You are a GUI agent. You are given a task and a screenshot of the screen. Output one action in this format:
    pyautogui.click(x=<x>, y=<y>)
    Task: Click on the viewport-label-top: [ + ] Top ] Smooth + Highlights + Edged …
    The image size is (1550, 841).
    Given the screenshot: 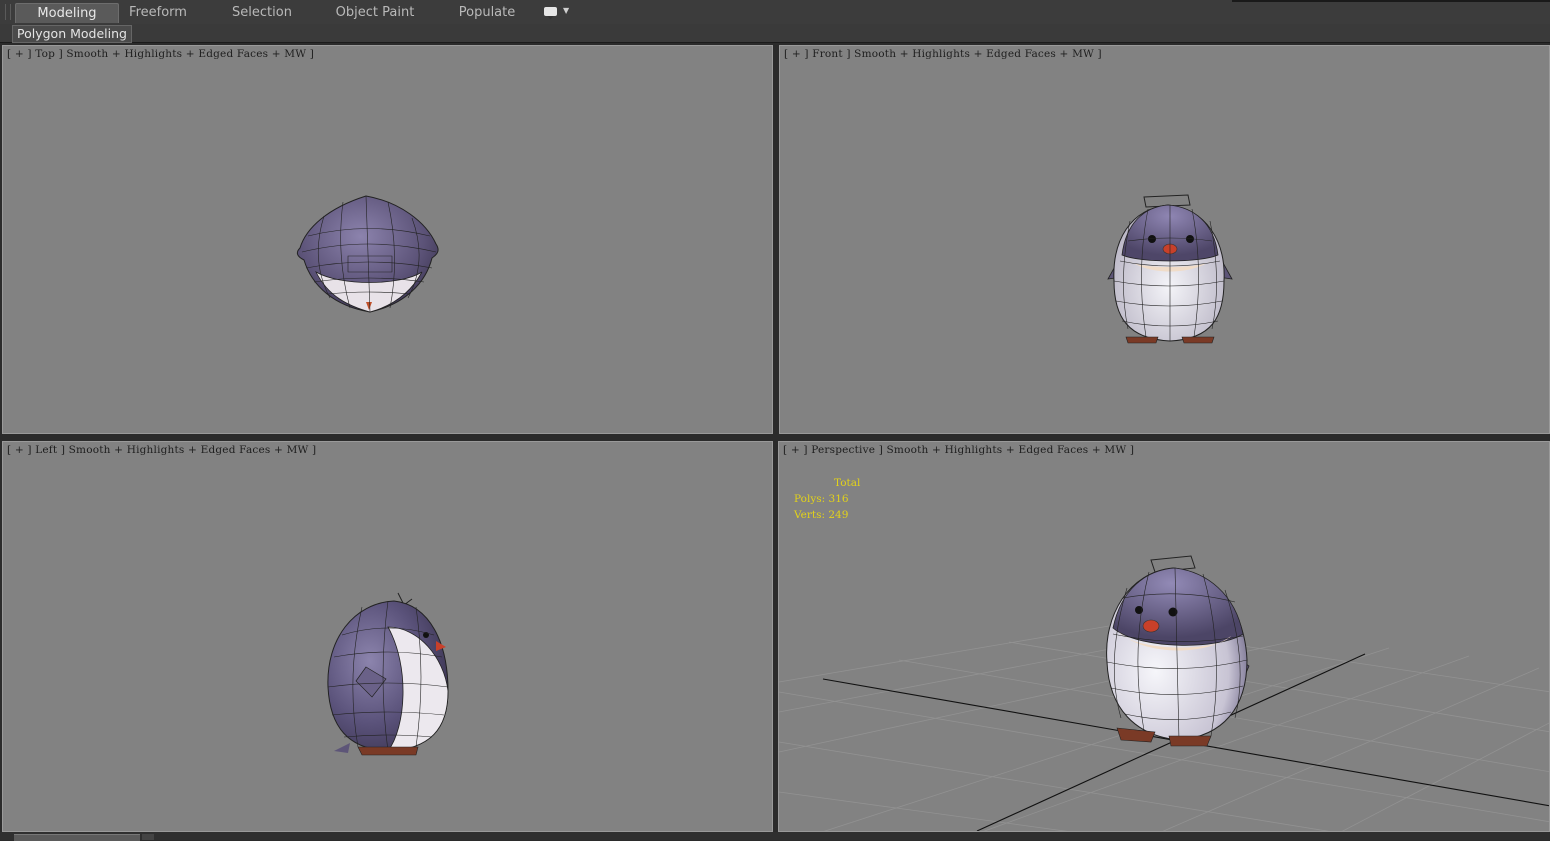 What is the action you would take?
    pyautogui.click(x=160, y=54)
    